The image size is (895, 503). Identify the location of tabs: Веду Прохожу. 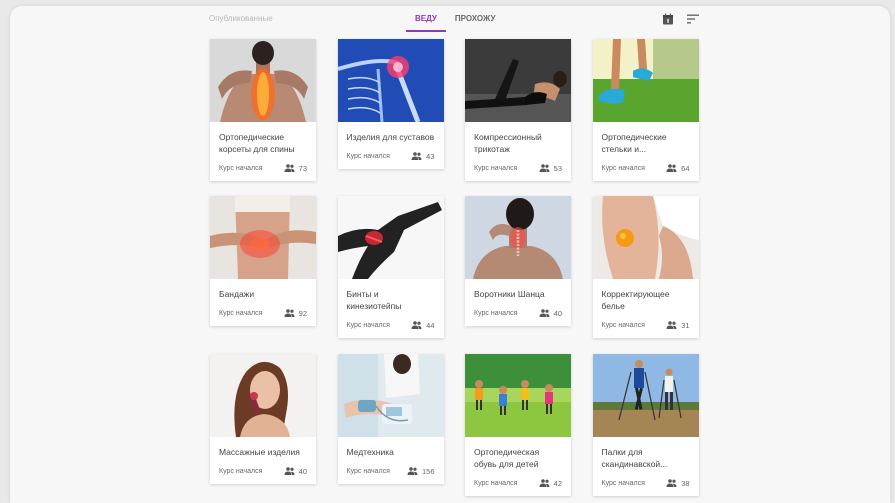
(455, 20).